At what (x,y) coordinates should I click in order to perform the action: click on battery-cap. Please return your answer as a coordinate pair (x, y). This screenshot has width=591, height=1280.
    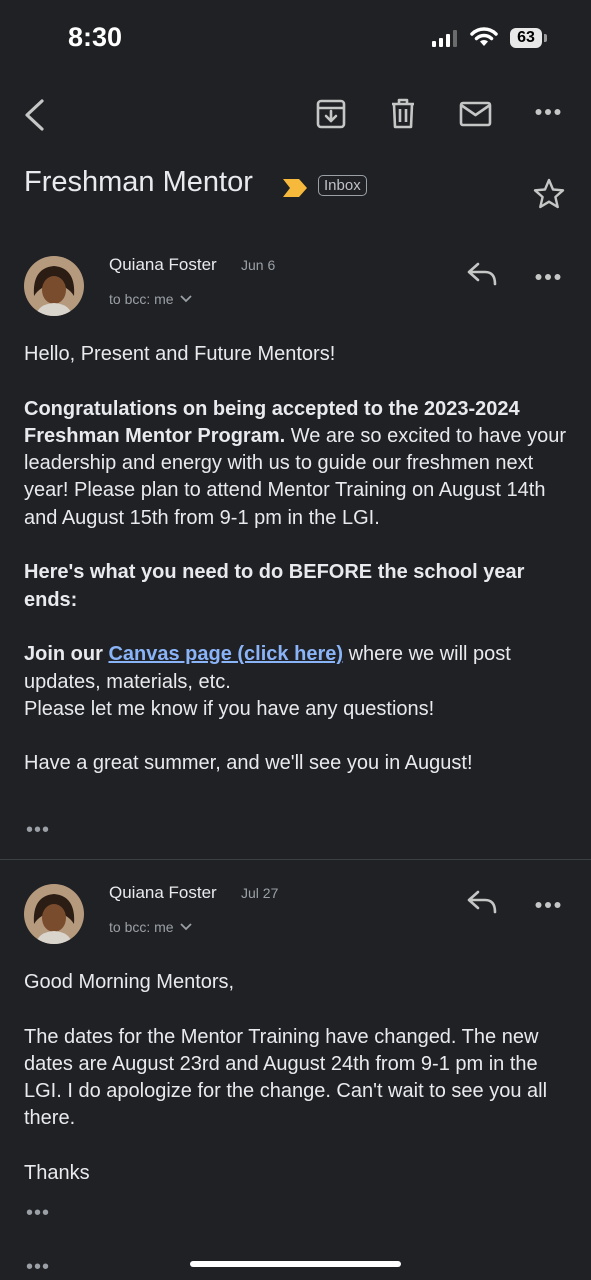
    Looking at the image, I should click on (545, 38).